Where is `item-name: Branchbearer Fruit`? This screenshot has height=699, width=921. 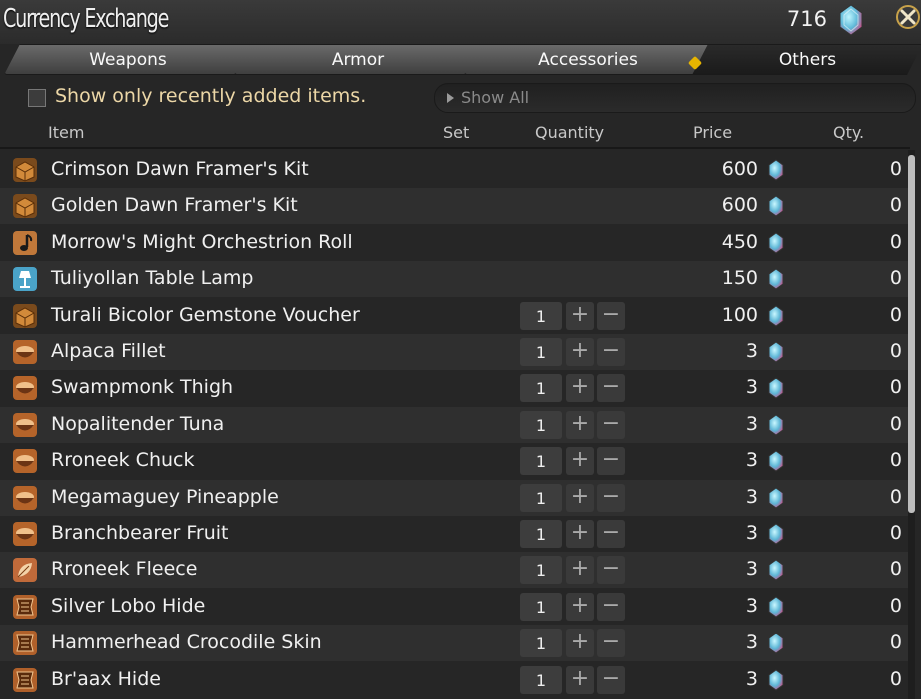
item-name: Branchbearer Fruit is located at coordinates (140, 533).